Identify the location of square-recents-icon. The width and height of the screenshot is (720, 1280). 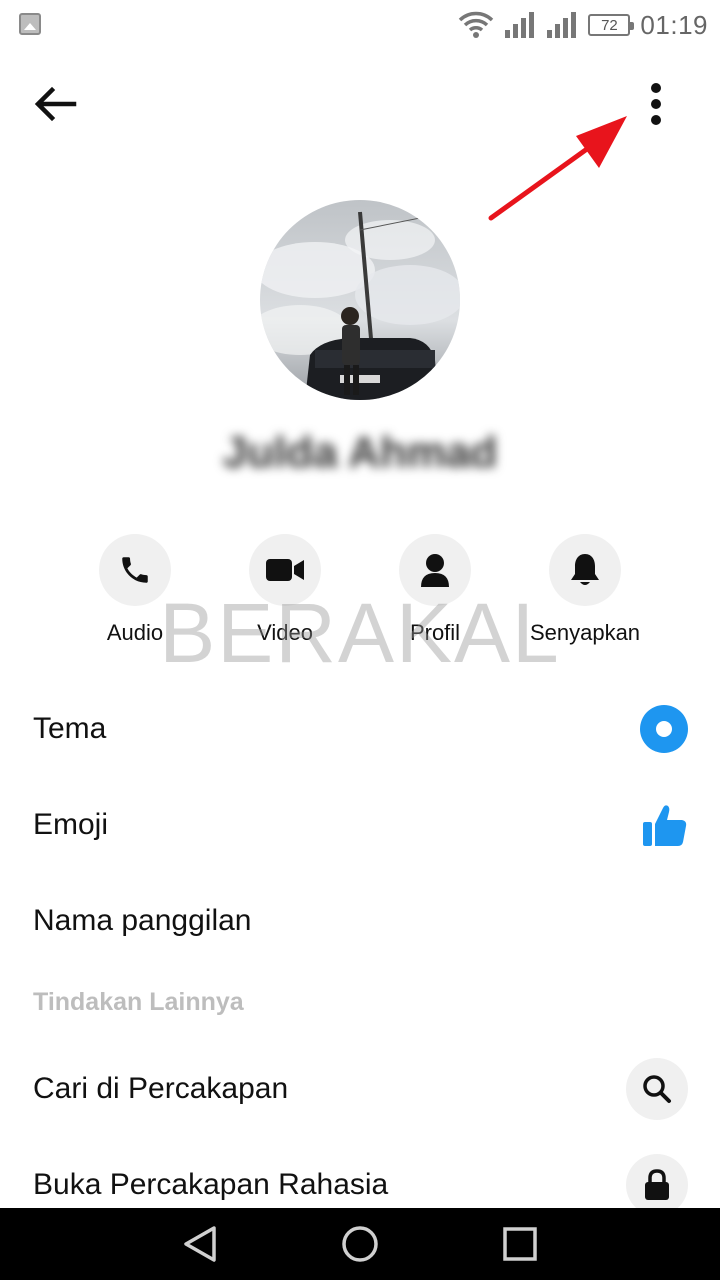
(520, 1244).